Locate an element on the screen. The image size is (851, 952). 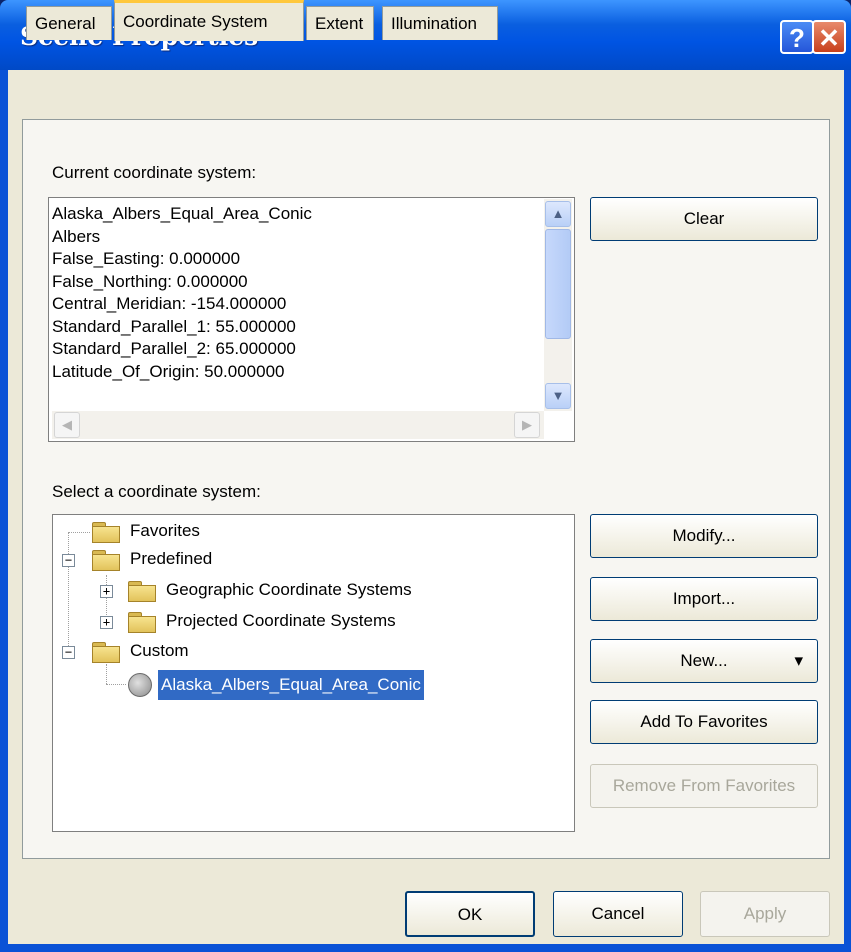
cs-line: False_Easting: 0.000000 is located at coordinates (146, 258).